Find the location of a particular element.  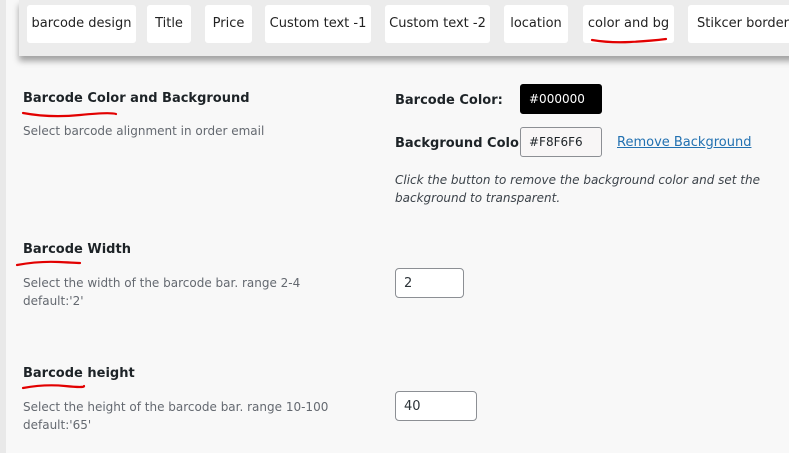

tab-sticker-border: Stikcer border is located at coordinates (738, 24).